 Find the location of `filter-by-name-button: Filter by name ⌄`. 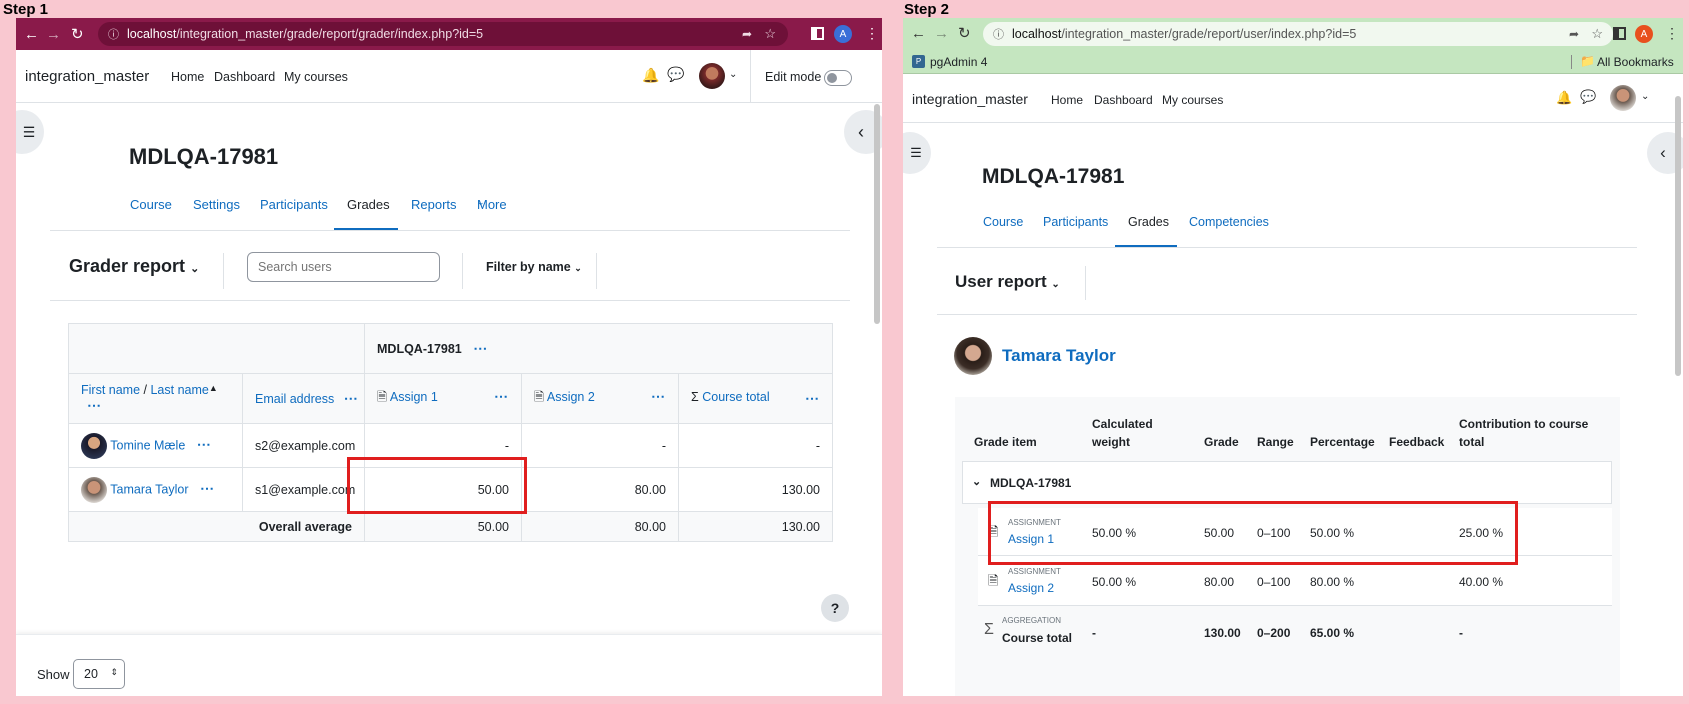

filter-by-name-button: Filter by name ⌄ is located at coordinates (534, 267).